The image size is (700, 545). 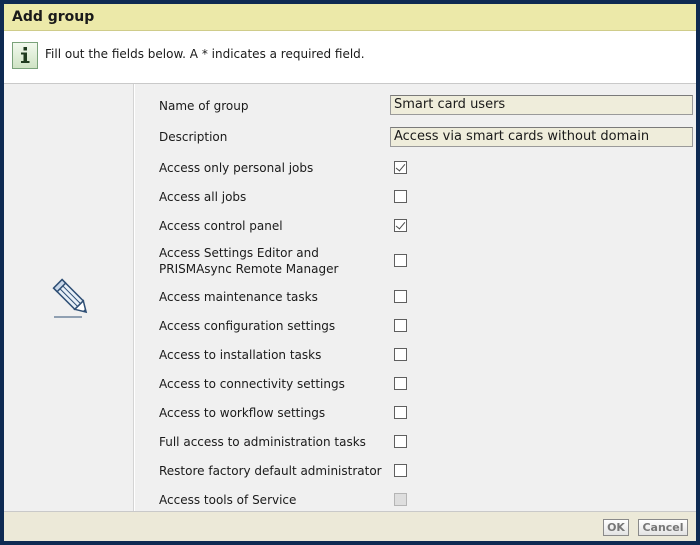 I want to click on dialog-titlebar: Add group, so click(x=350, y=17).